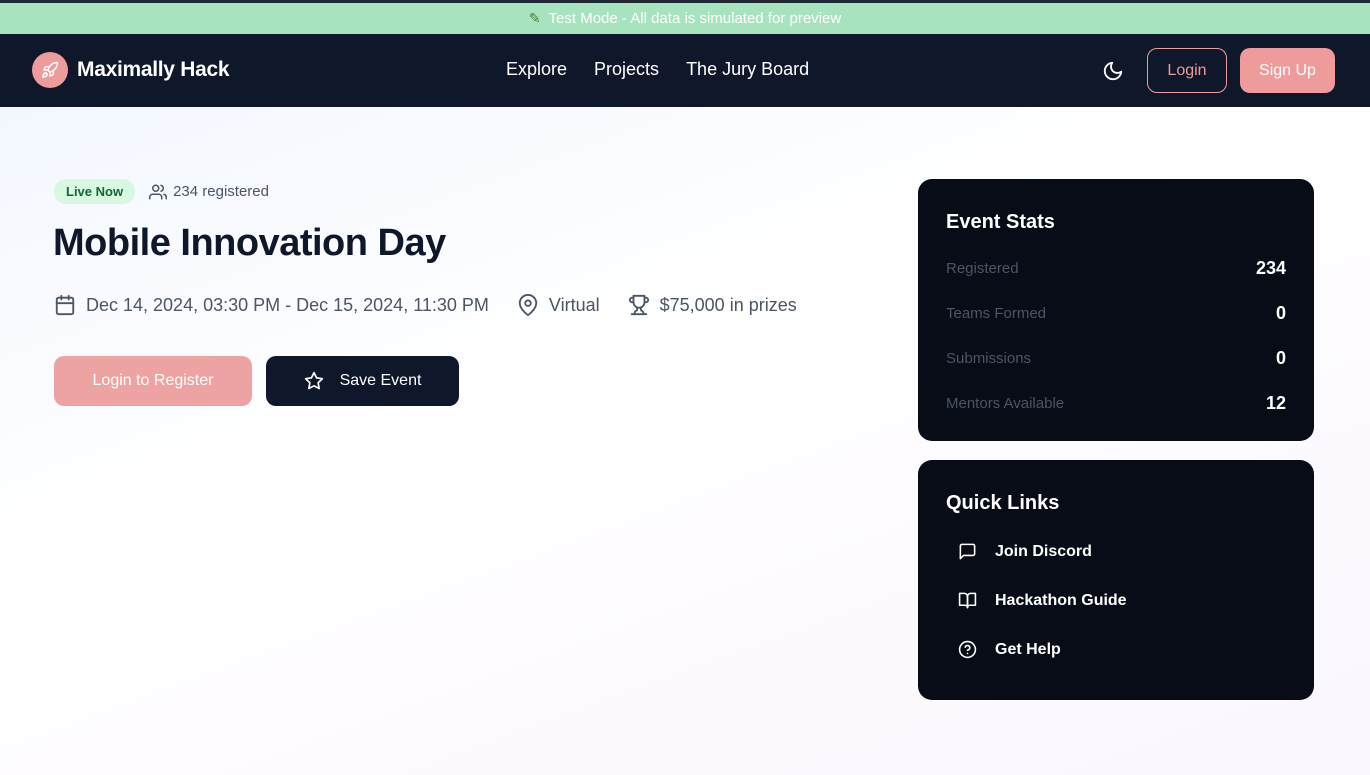 This screenshot has width=1370, height=775. I want to click on event-location: Virtual, so click(558, 305).